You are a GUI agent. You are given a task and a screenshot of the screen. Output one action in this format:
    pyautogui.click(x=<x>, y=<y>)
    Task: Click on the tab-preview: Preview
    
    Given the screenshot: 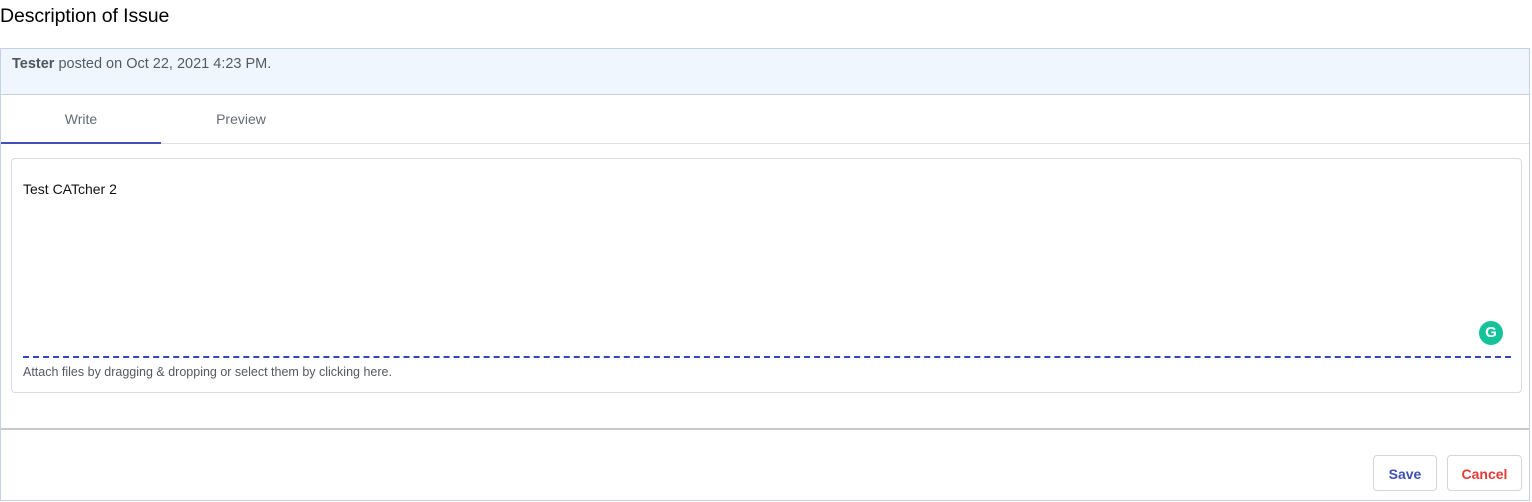 What is the action you would take?
    pyautogui.click(x=241, y=119)
    